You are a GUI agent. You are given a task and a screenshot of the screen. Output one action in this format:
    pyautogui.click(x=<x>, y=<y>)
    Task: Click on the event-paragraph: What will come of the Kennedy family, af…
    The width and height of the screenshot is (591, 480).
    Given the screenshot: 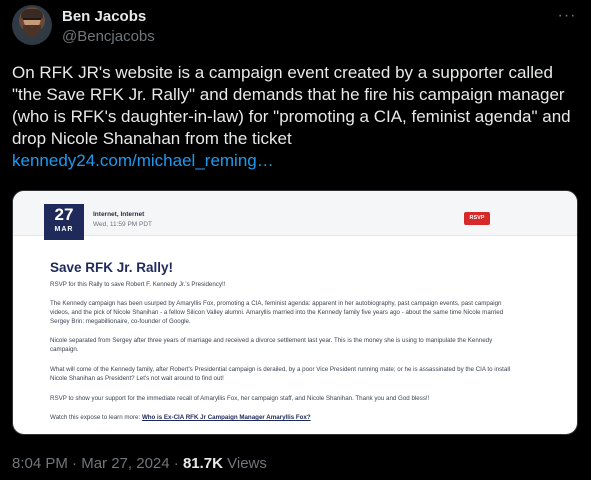 What is the action you would take?
    pyautogui.click(x=280, y=374)
    